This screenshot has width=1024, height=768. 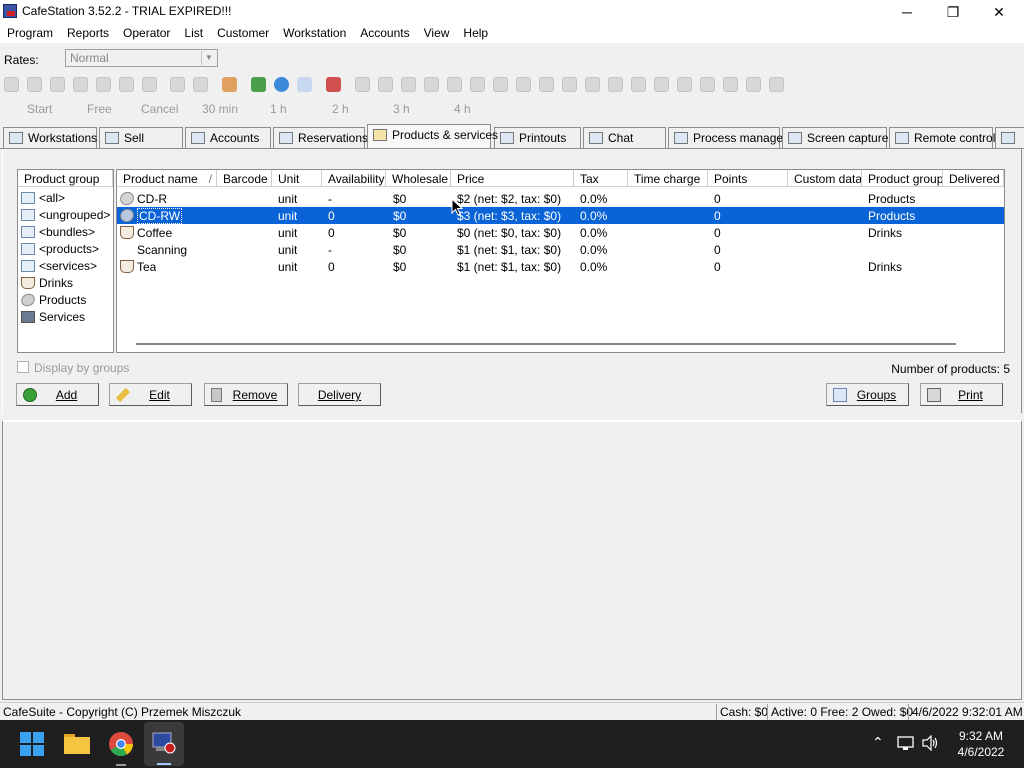 I want to click on tab-more, so click(x=1009, y=137).